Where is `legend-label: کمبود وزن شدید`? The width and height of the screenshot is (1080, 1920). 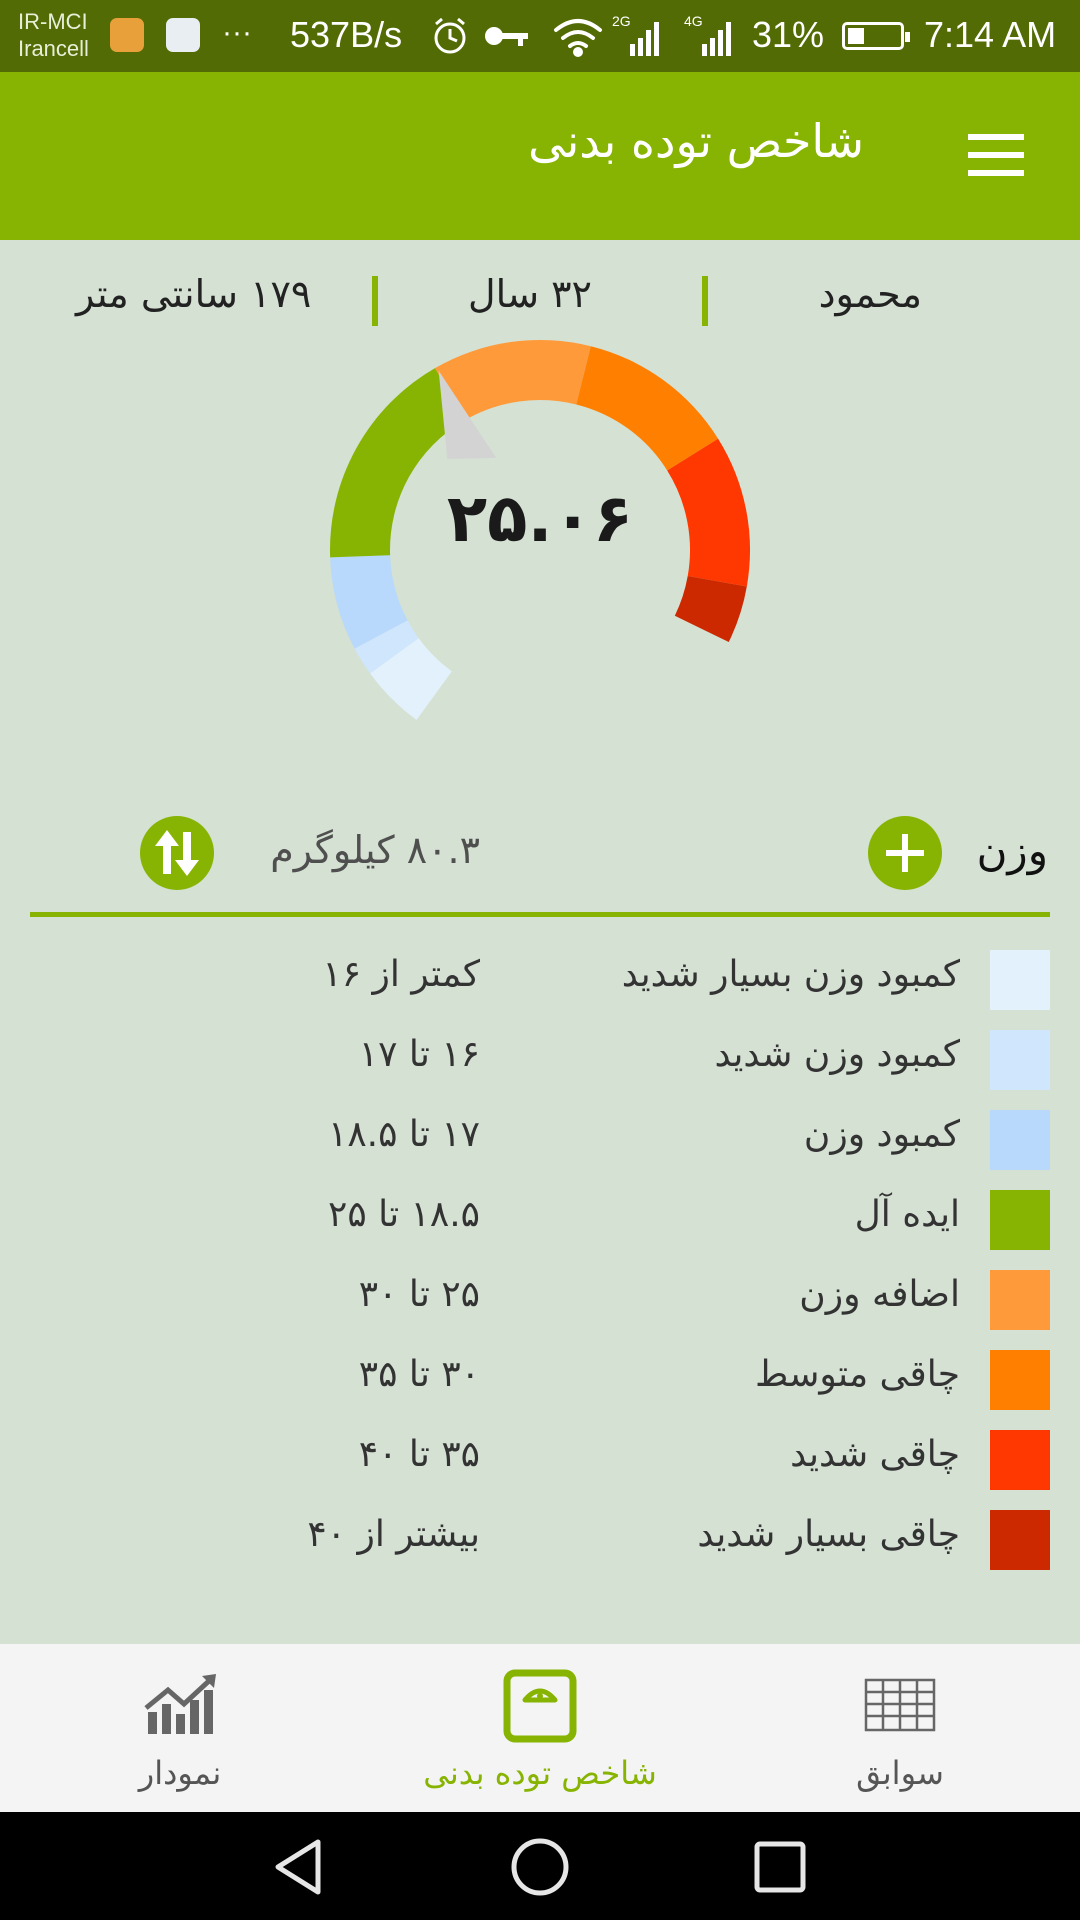 legend-label: کمبود وزن شدید is located at coordinates (837, 1054).